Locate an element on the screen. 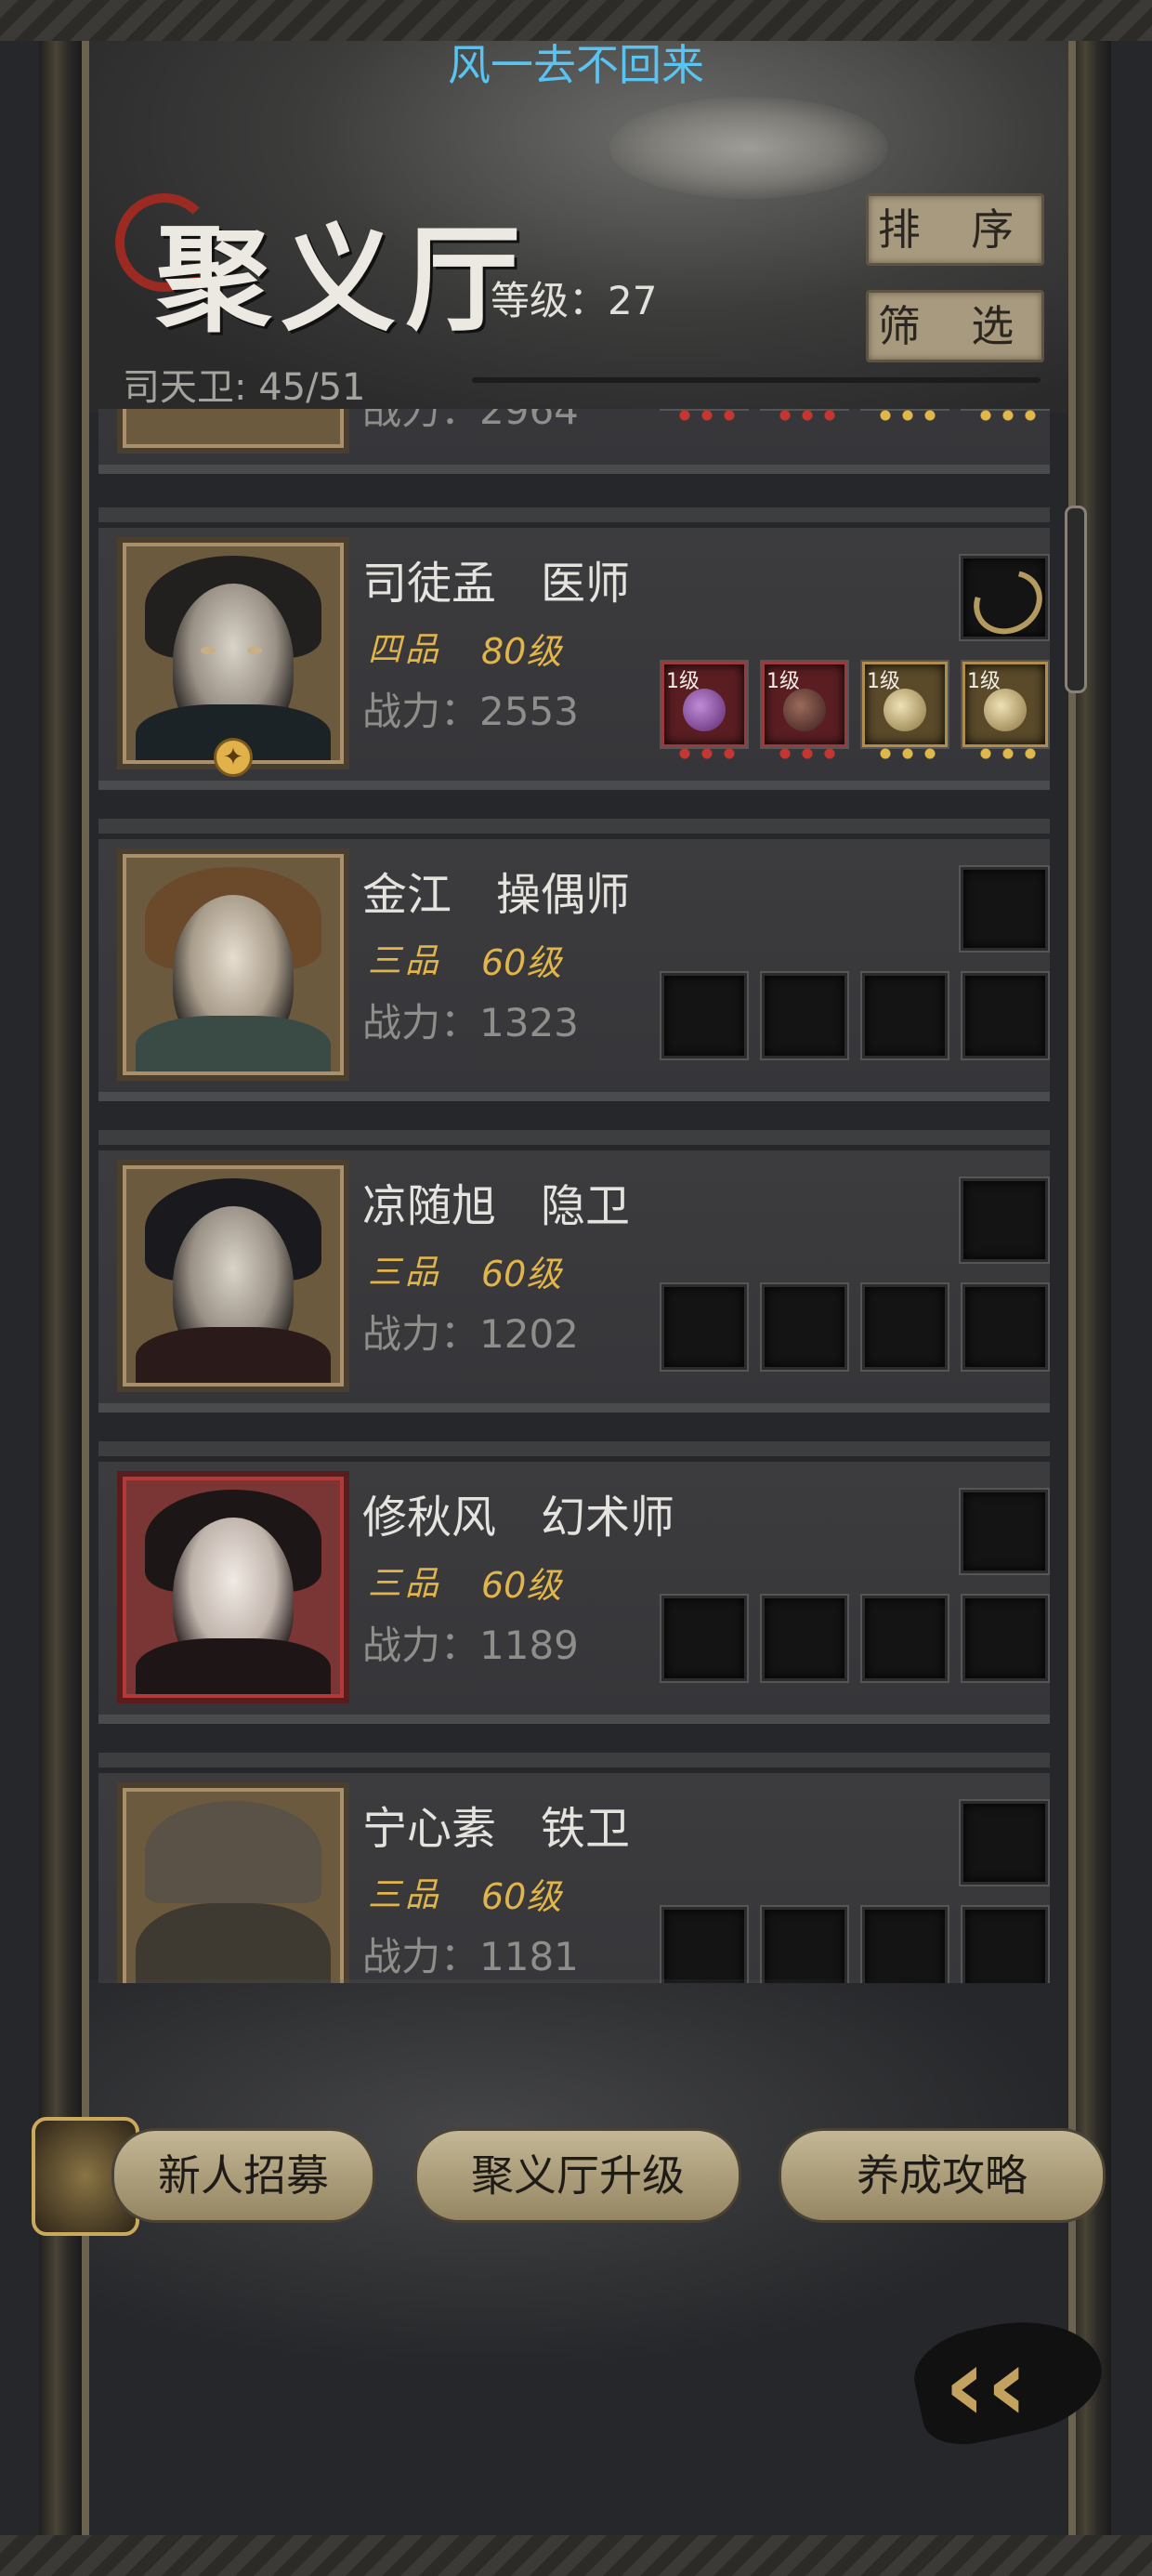 This screenshot has height=2576, width=1152. back-button: ‹‹ is located at coordinates (1009, 2379).